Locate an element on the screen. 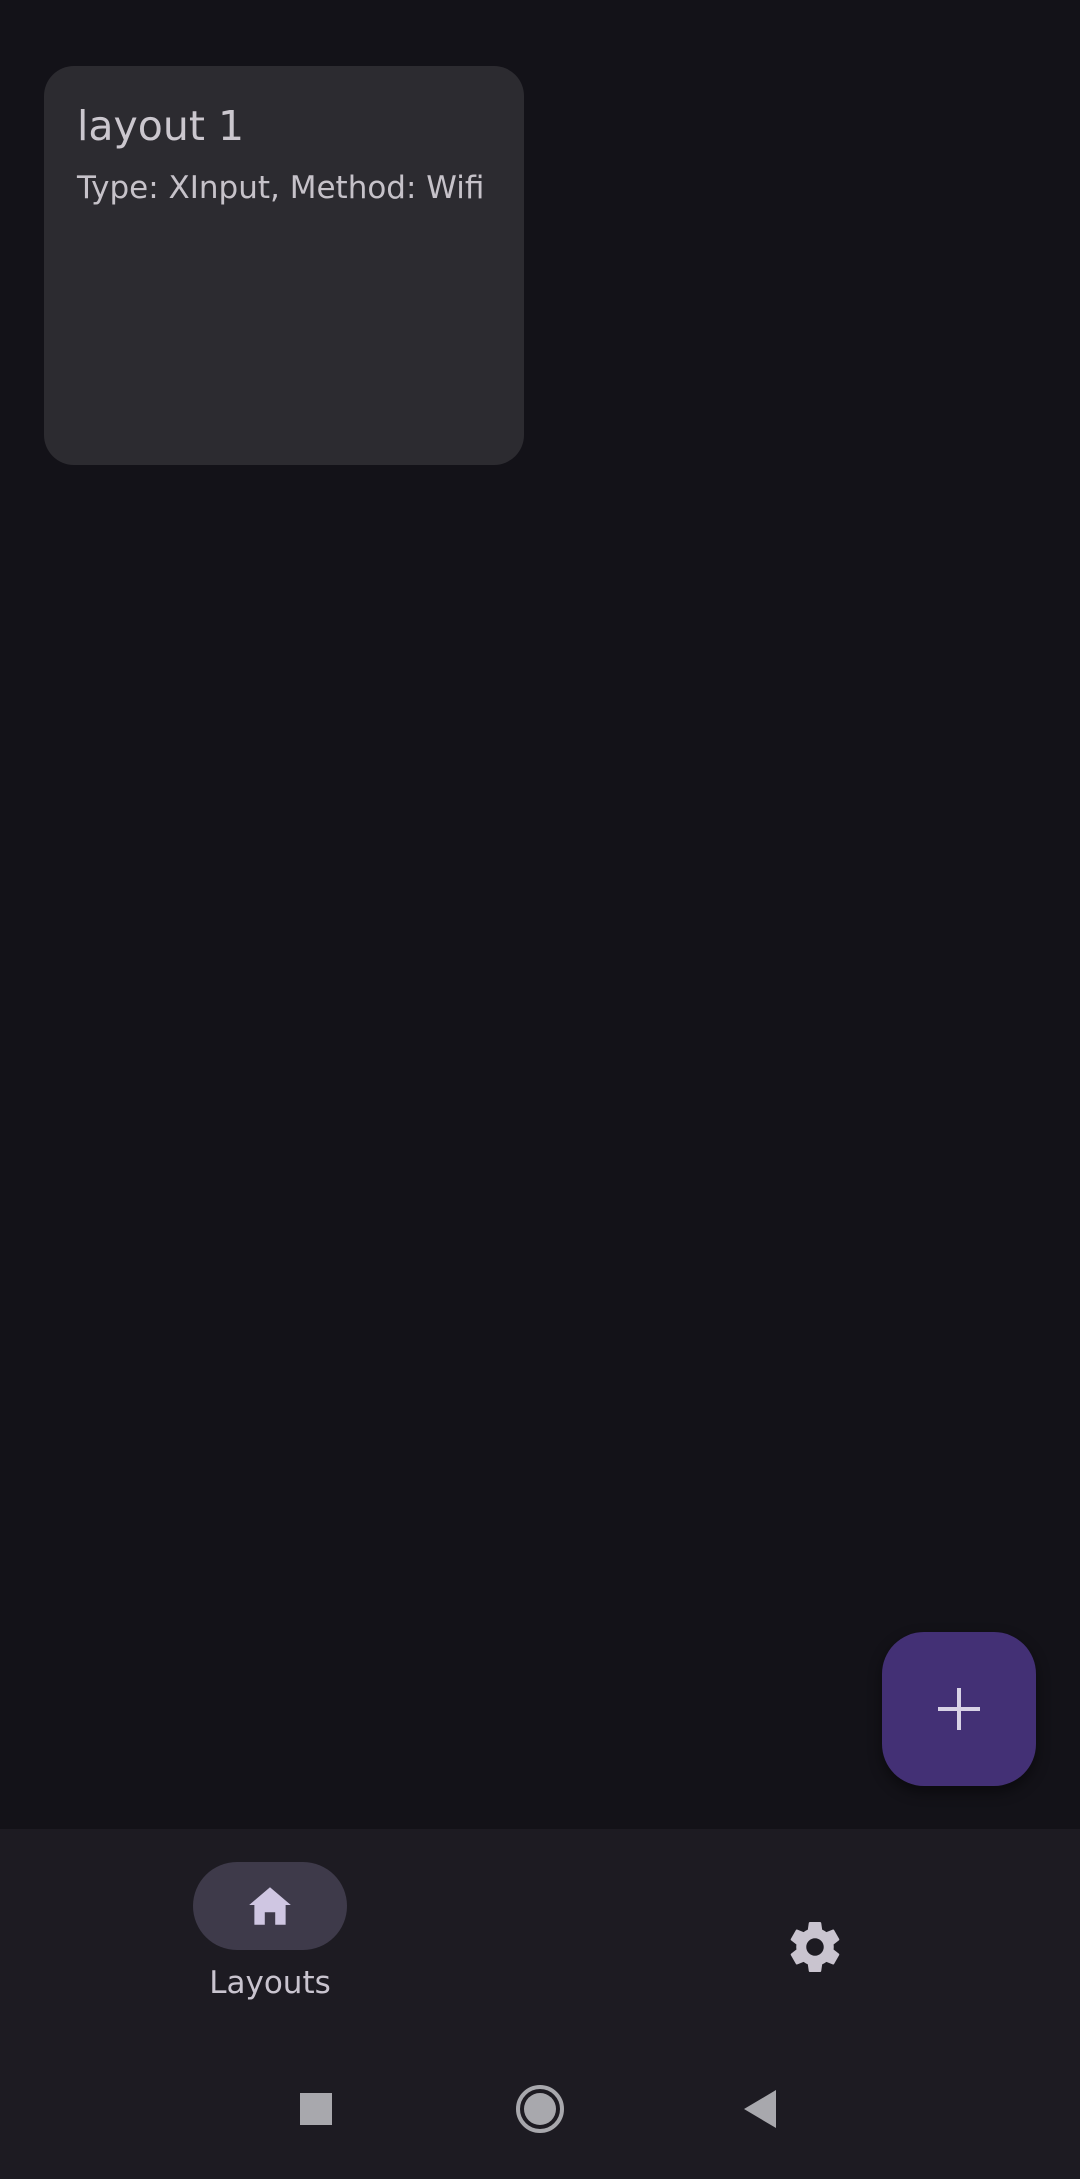  nav-item-layouts: Layouts is located at coordinates (270, 1943).